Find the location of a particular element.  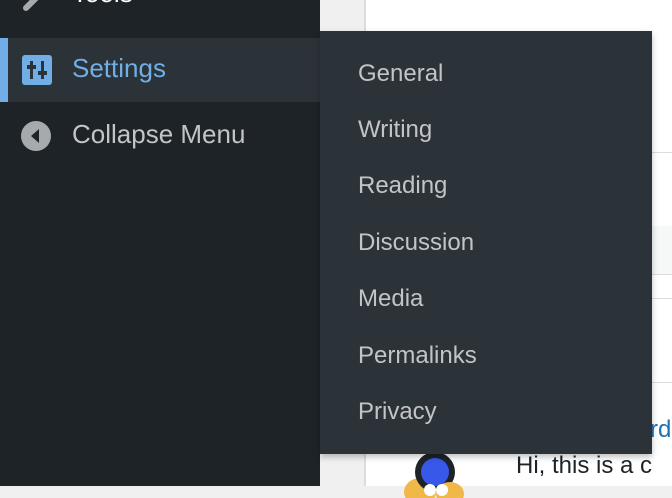

sidebar-item-label: Tools is located at coordinates (102, 4).